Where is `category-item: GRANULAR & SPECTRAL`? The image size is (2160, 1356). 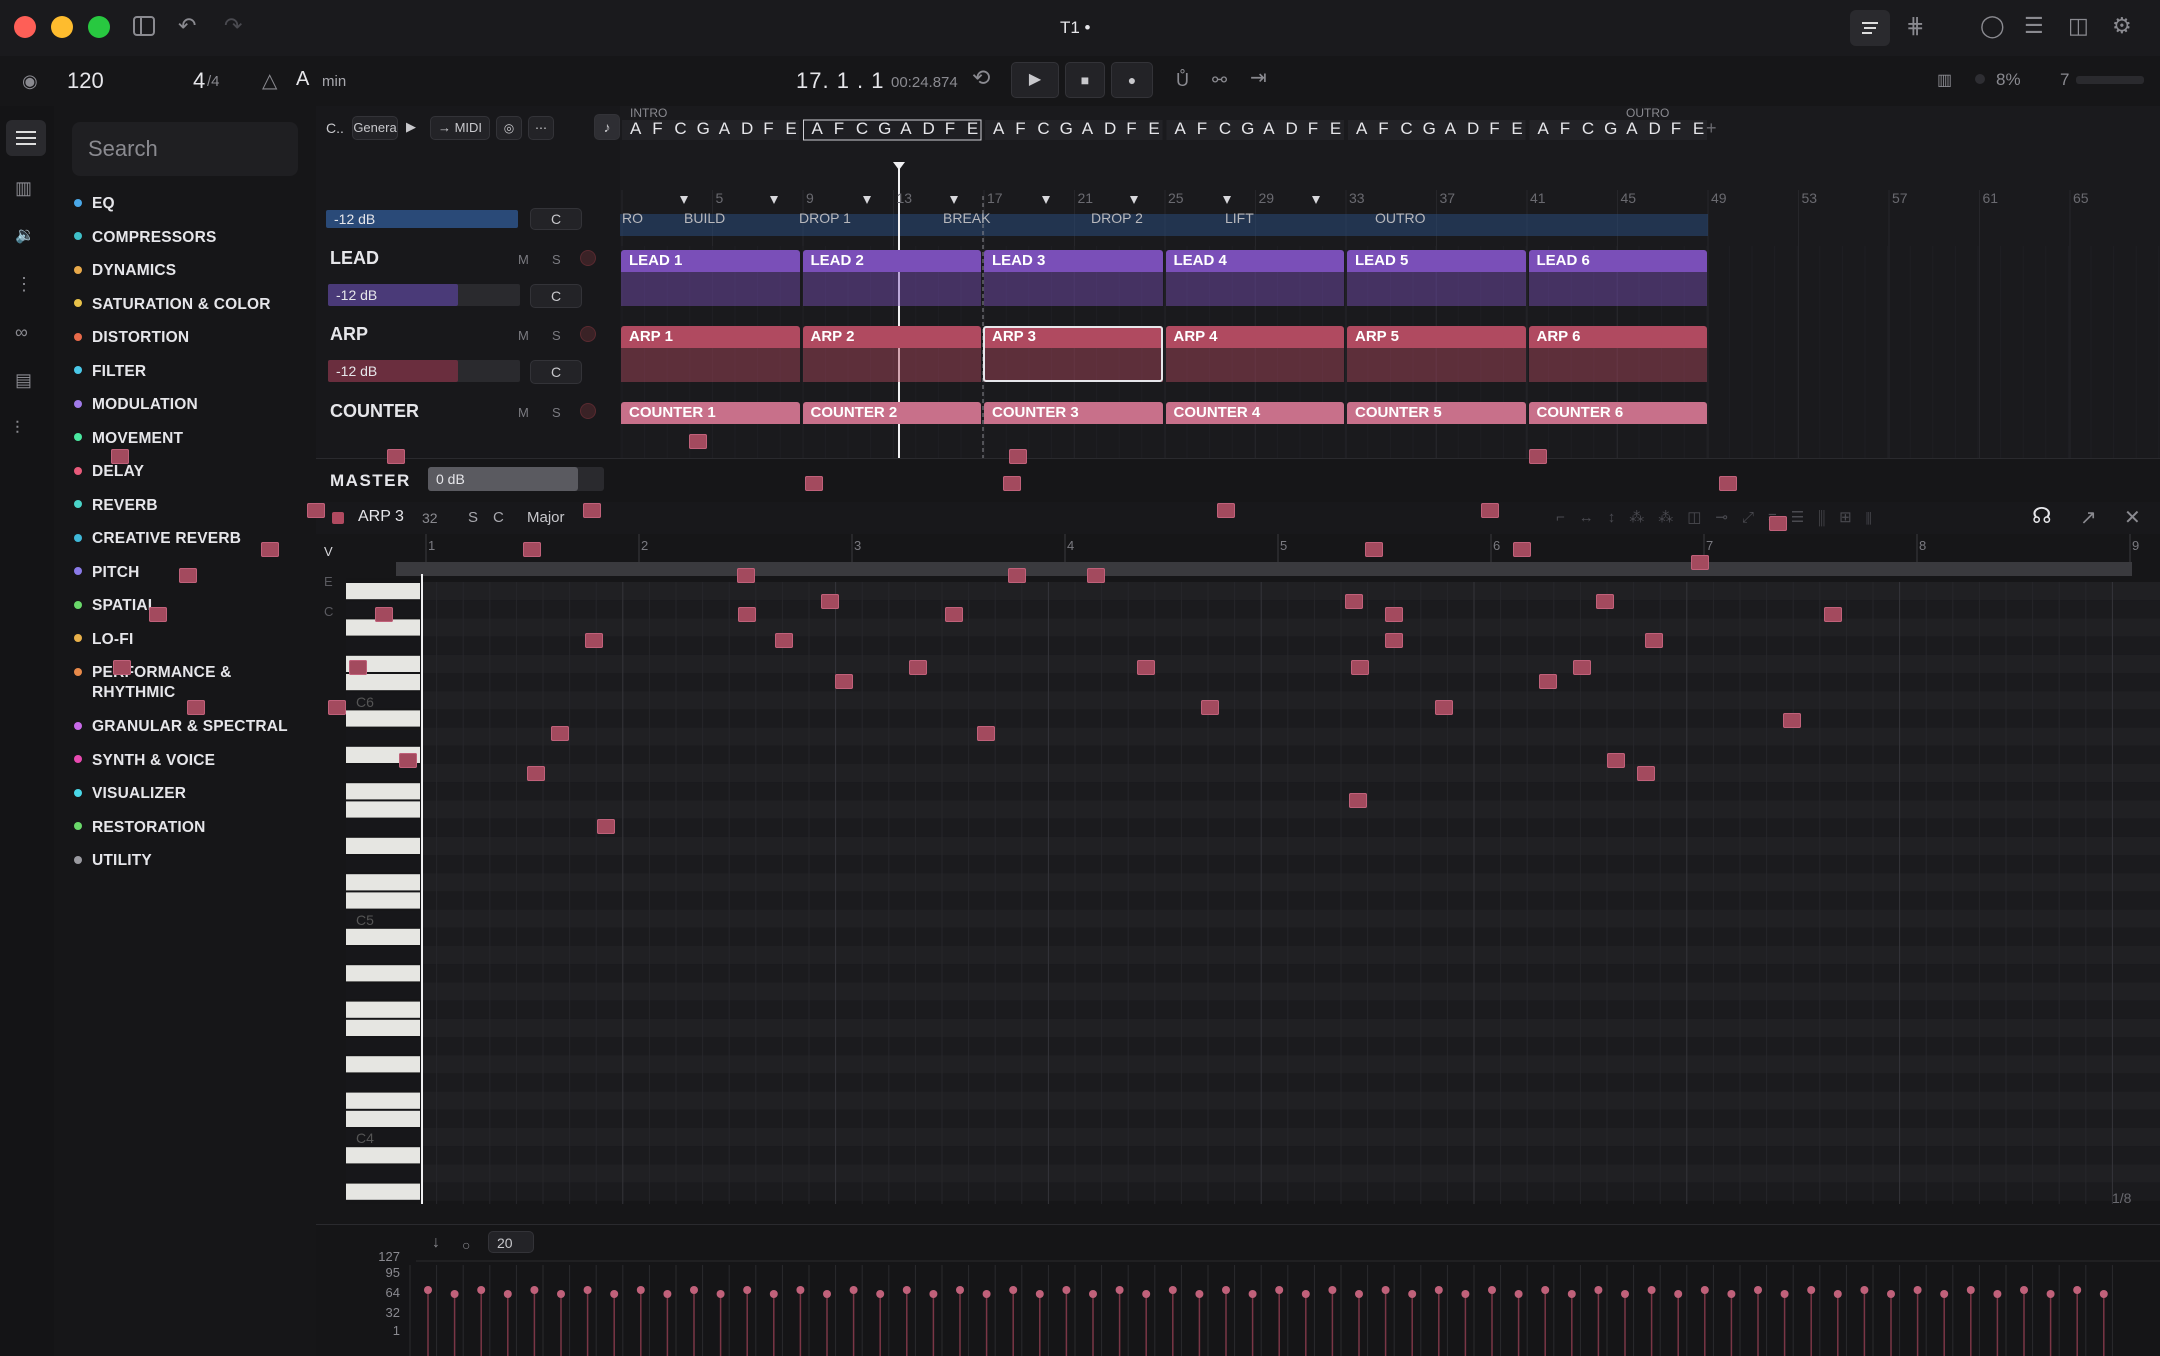 category-item: GRANULAR & SPECTRAL is located at coordinates (181, 727).